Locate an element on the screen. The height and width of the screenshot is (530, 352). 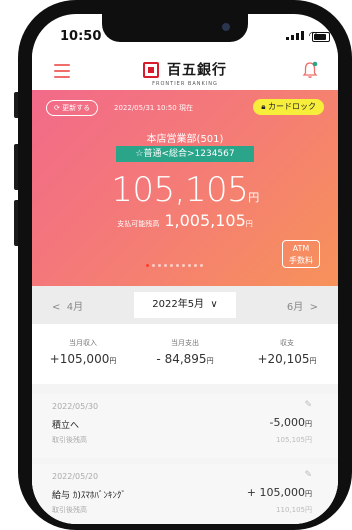
refresh-button: ⟳ 更新する is located at coordinates (72, 108).